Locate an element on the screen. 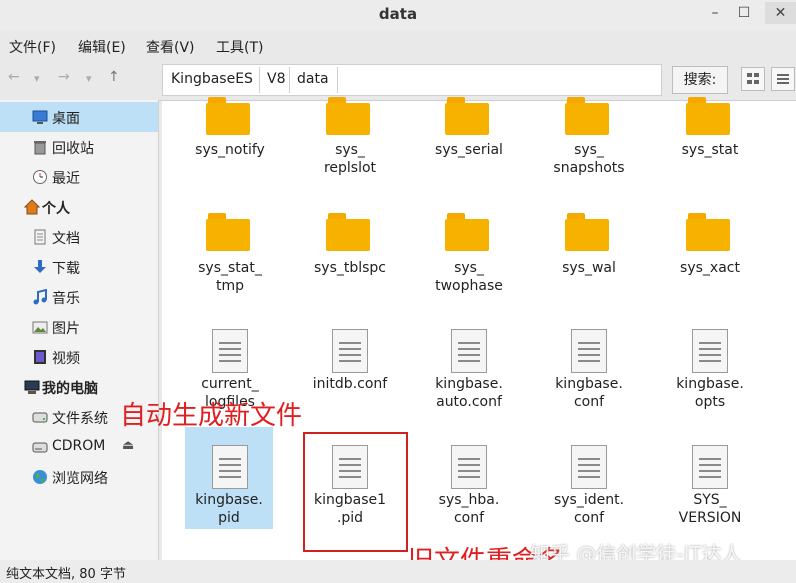 The height and width of the screenshot is (583, 796). folder-item: sys_stat_ tmp is located at coordinates (230, 266).